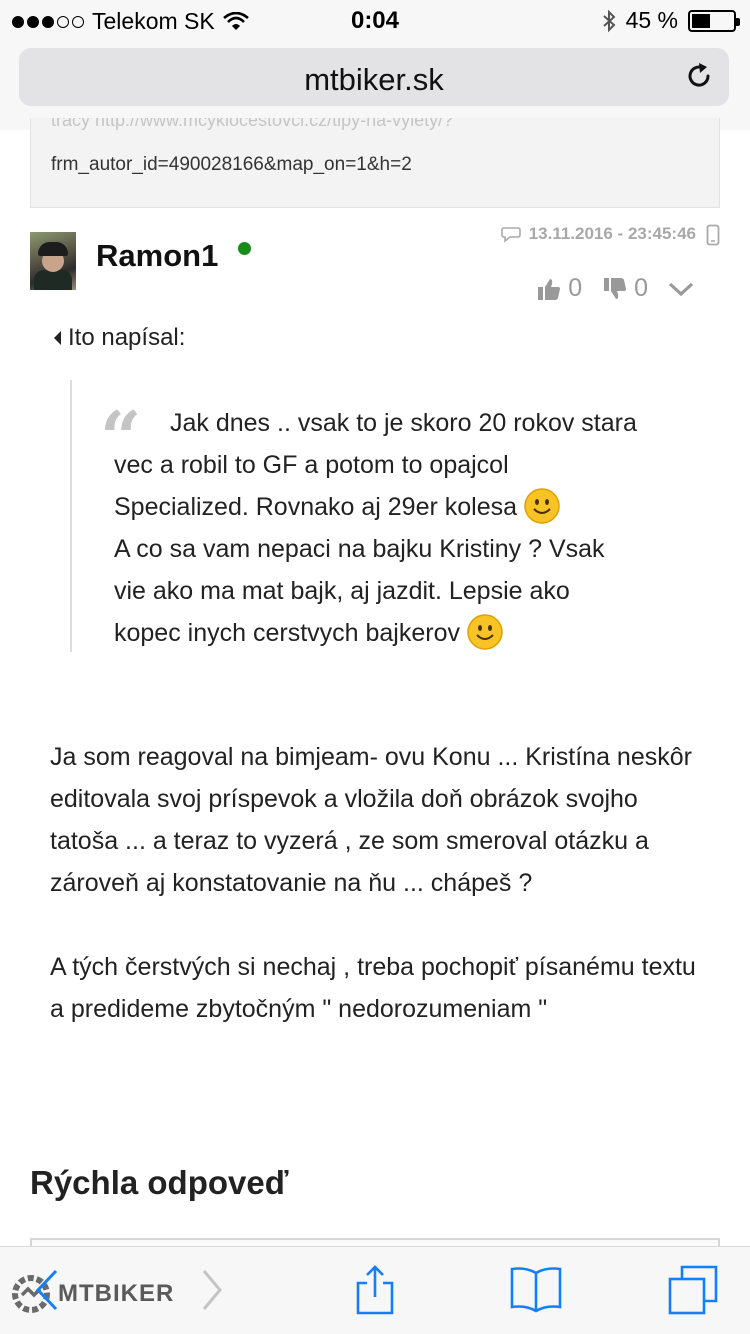 This screenshot has height=1334, width=750. I want to click on online-status-icon, so click(244, 248).